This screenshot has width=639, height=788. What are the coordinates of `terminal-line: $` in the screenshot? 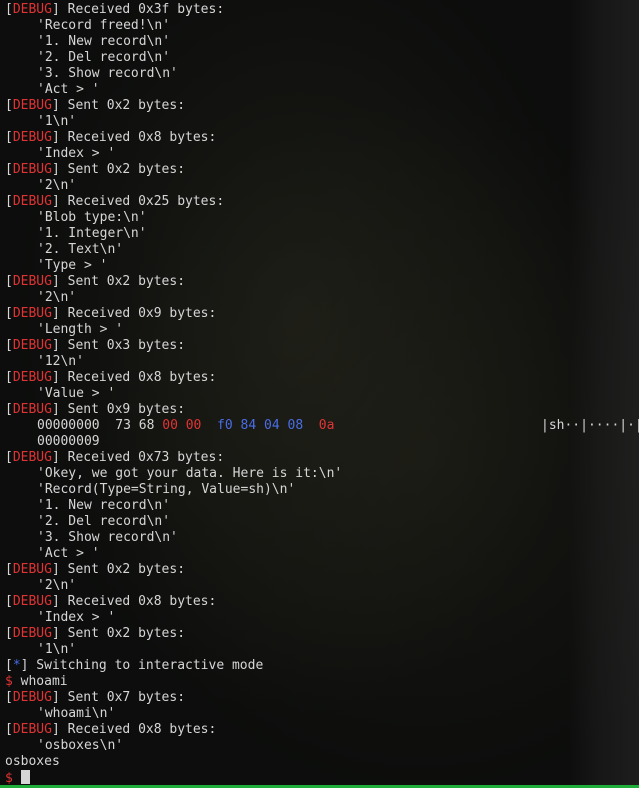 It's located at (173, 778).